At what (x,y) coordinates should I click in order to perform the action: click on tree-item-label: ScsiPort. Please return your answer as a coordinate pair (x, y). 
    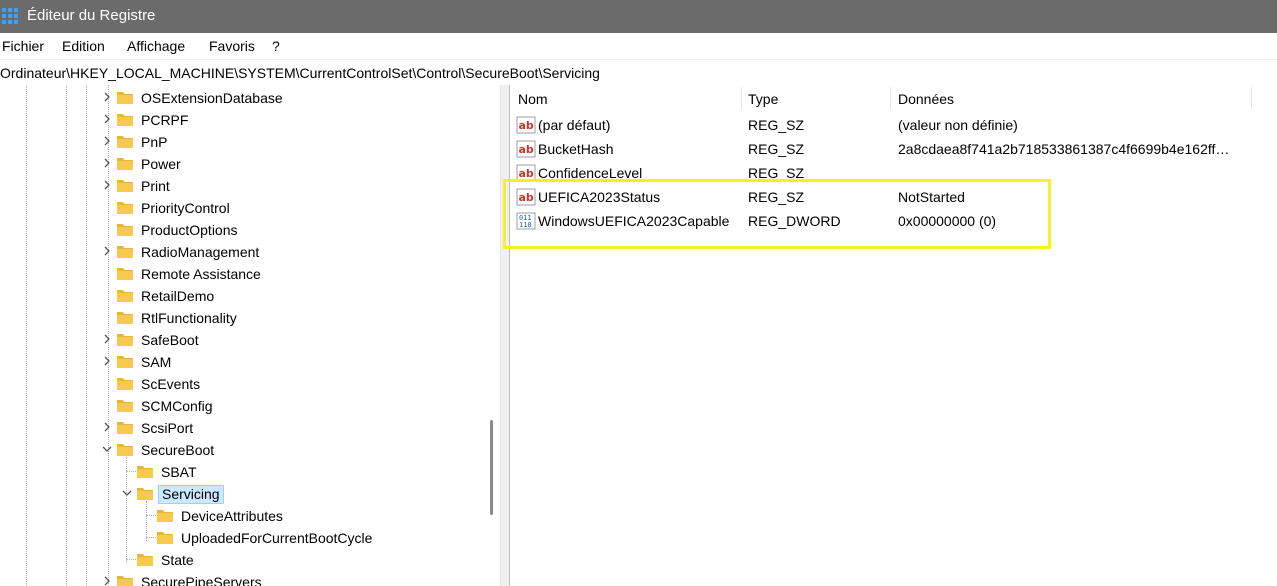
    Looking at the image, I should click on (167, 428).